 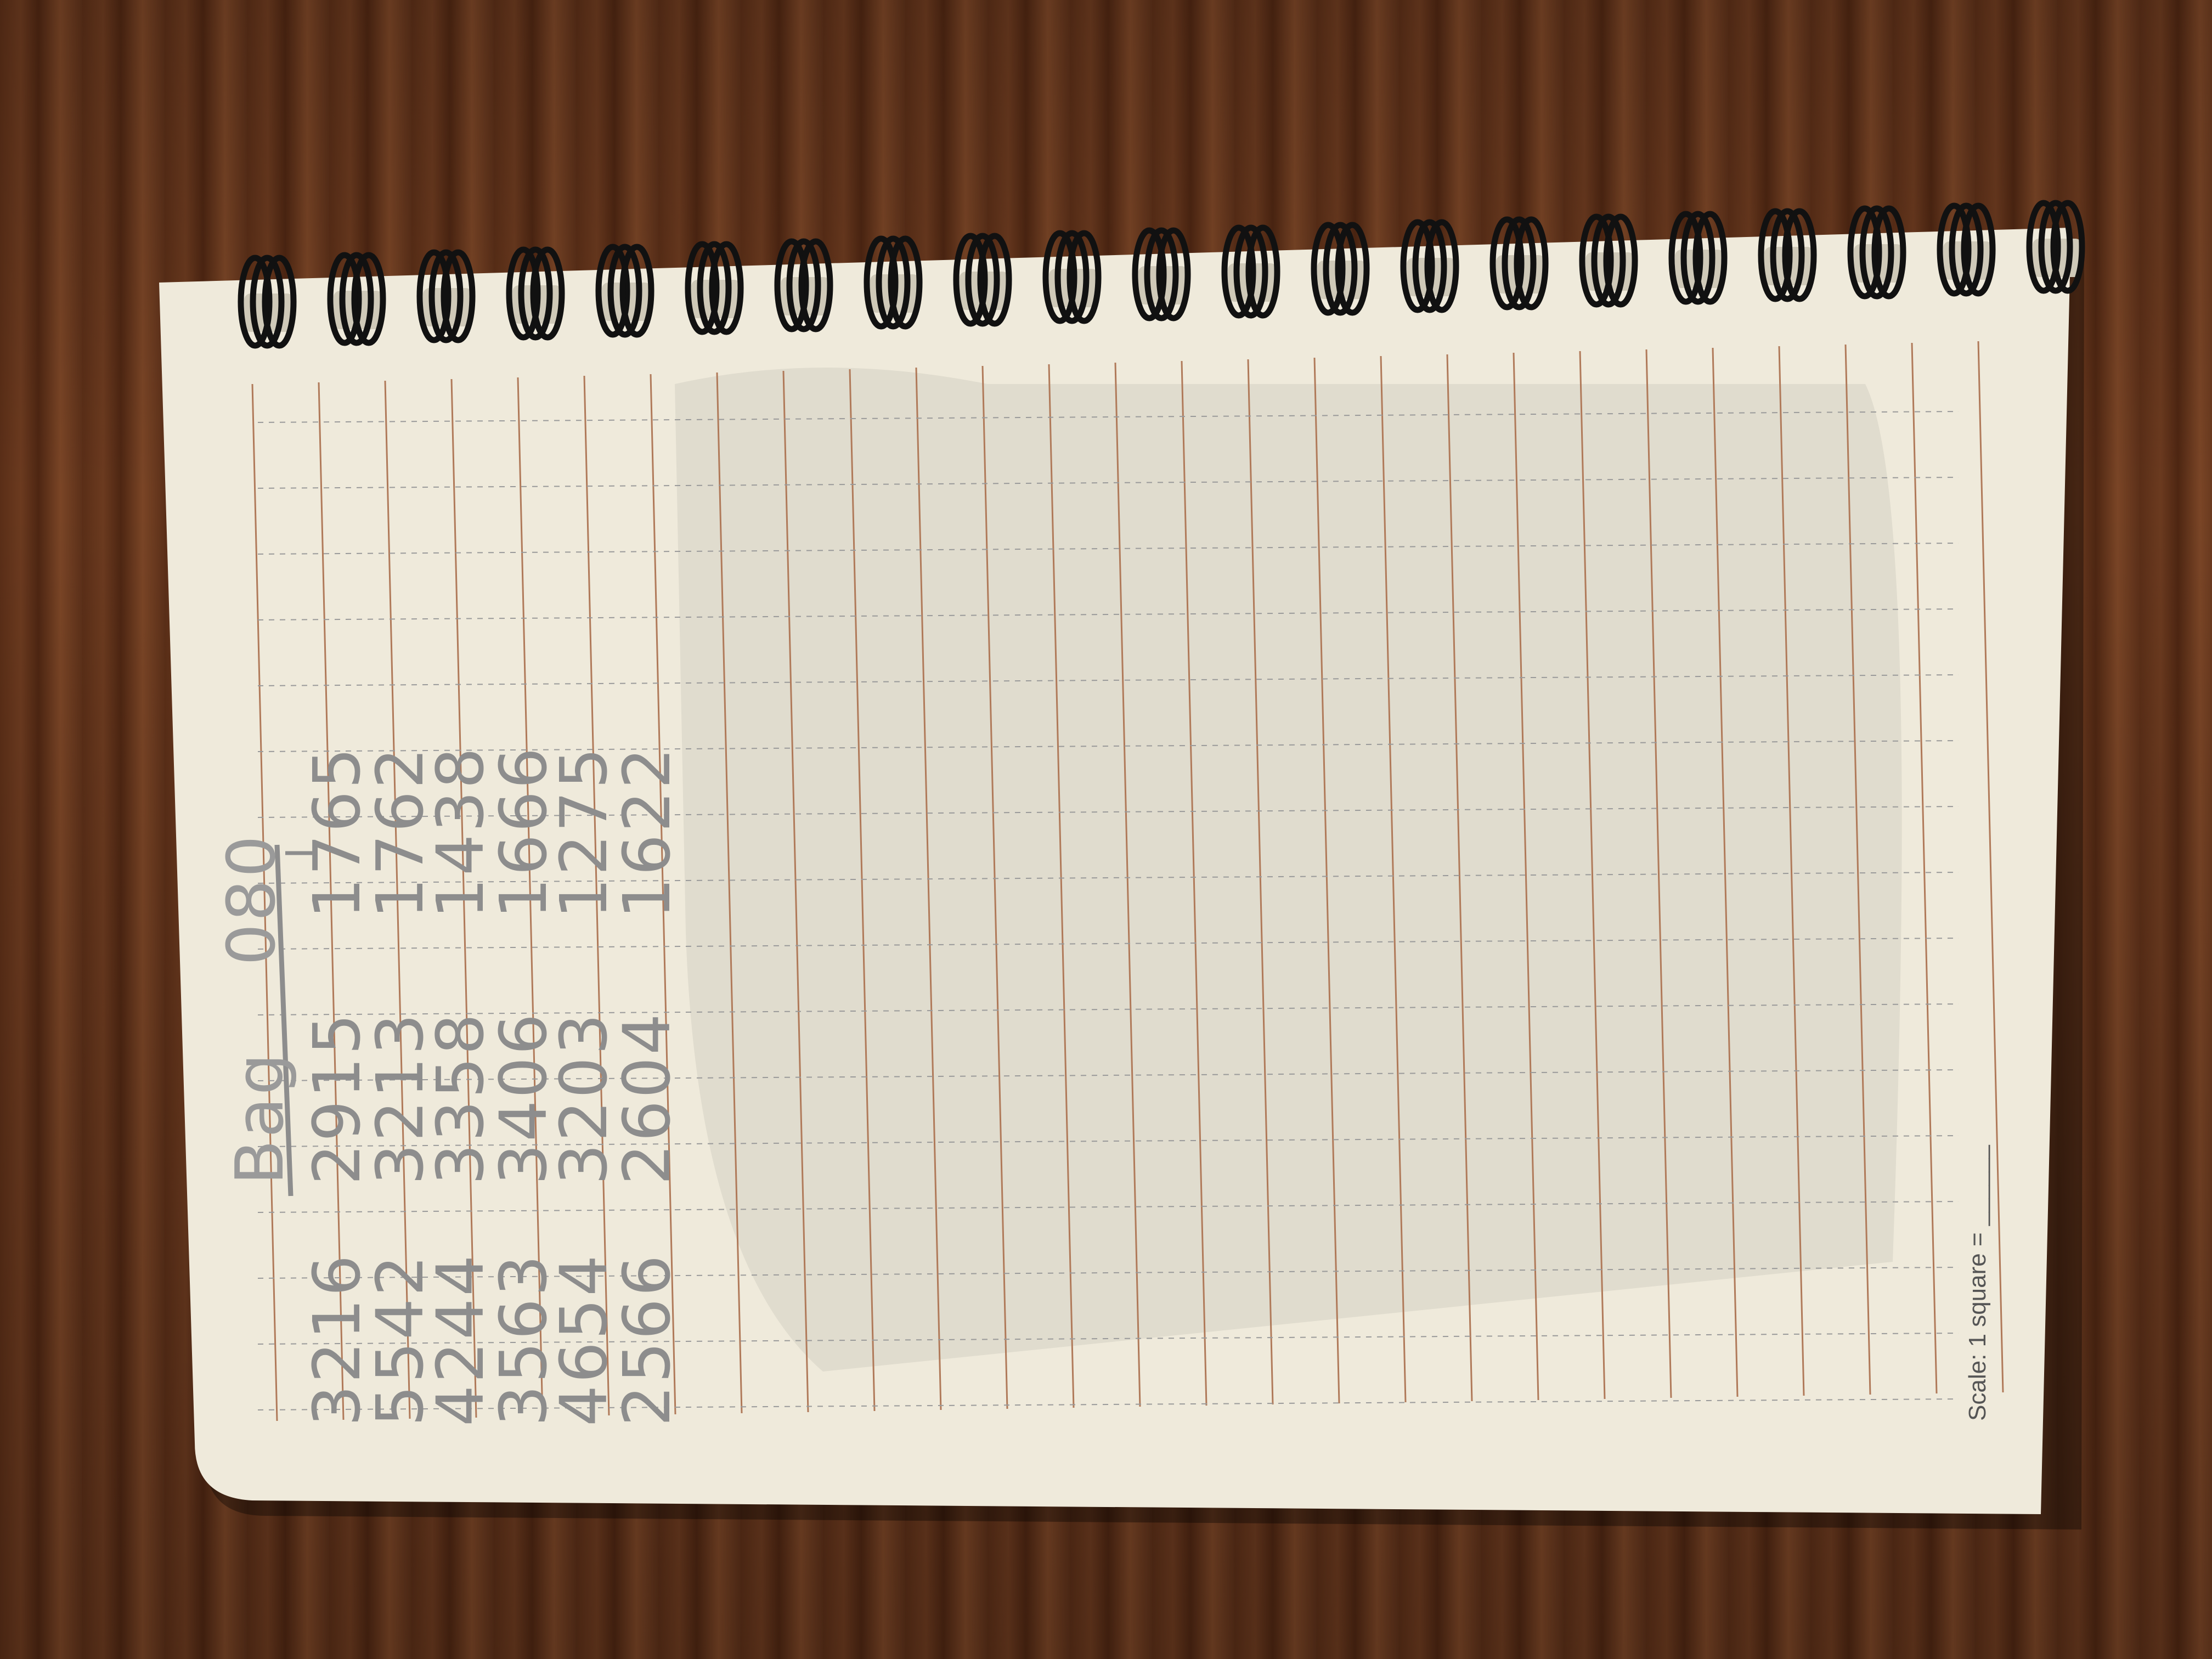 I want to click on row-6-col-1: 2566, so click(x=647, y=1339).